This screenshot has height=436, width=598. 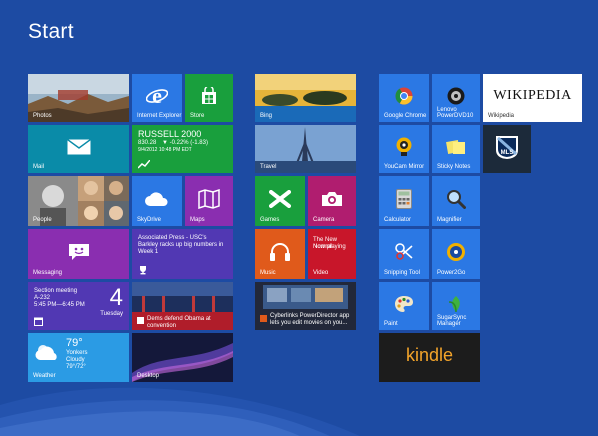 What do you see at coordinates (182, 306) in the screenshot?
I see `news-tile: Dems defend Obama at convention` at bounding box center [182, 306].